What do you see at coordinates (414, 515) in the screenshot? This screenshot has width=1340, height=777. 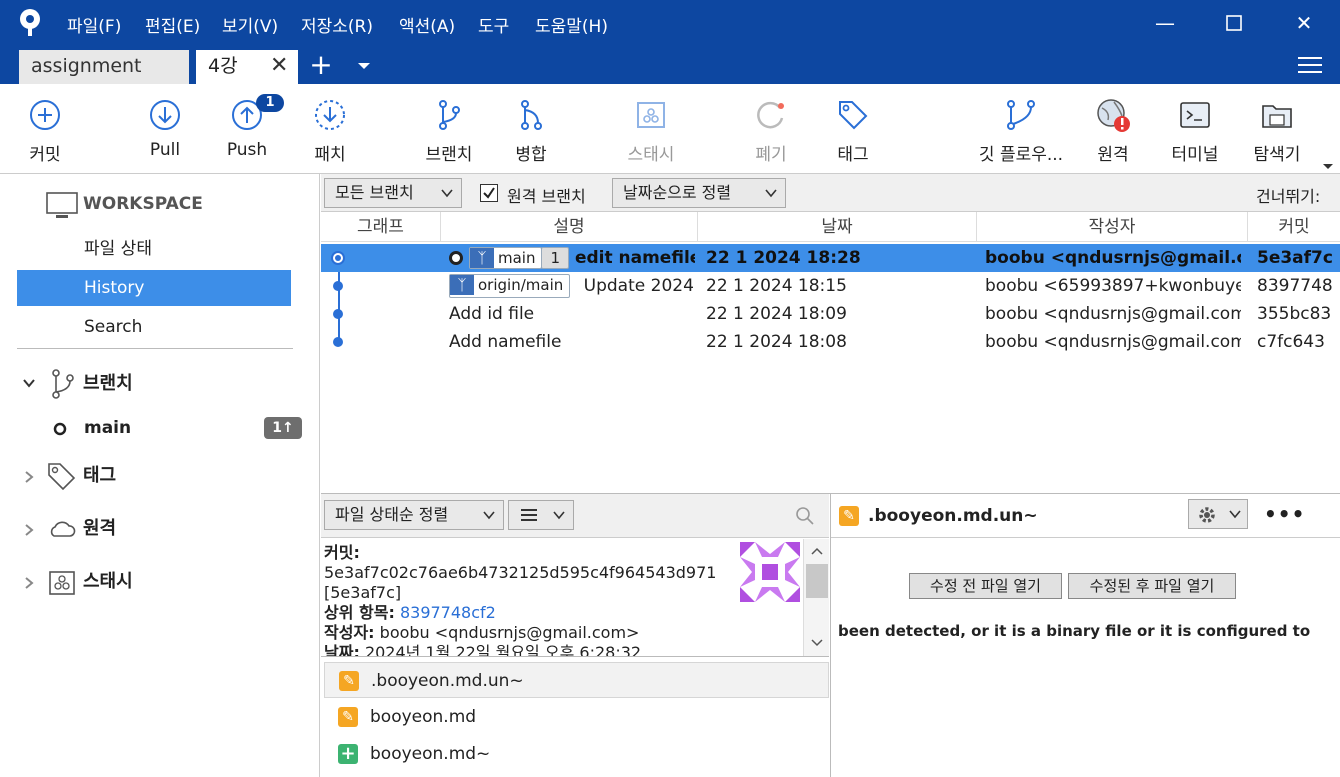 I see `file-sort-dropdown: 파일 상태순 정렬` at bounding box center [414, 515].